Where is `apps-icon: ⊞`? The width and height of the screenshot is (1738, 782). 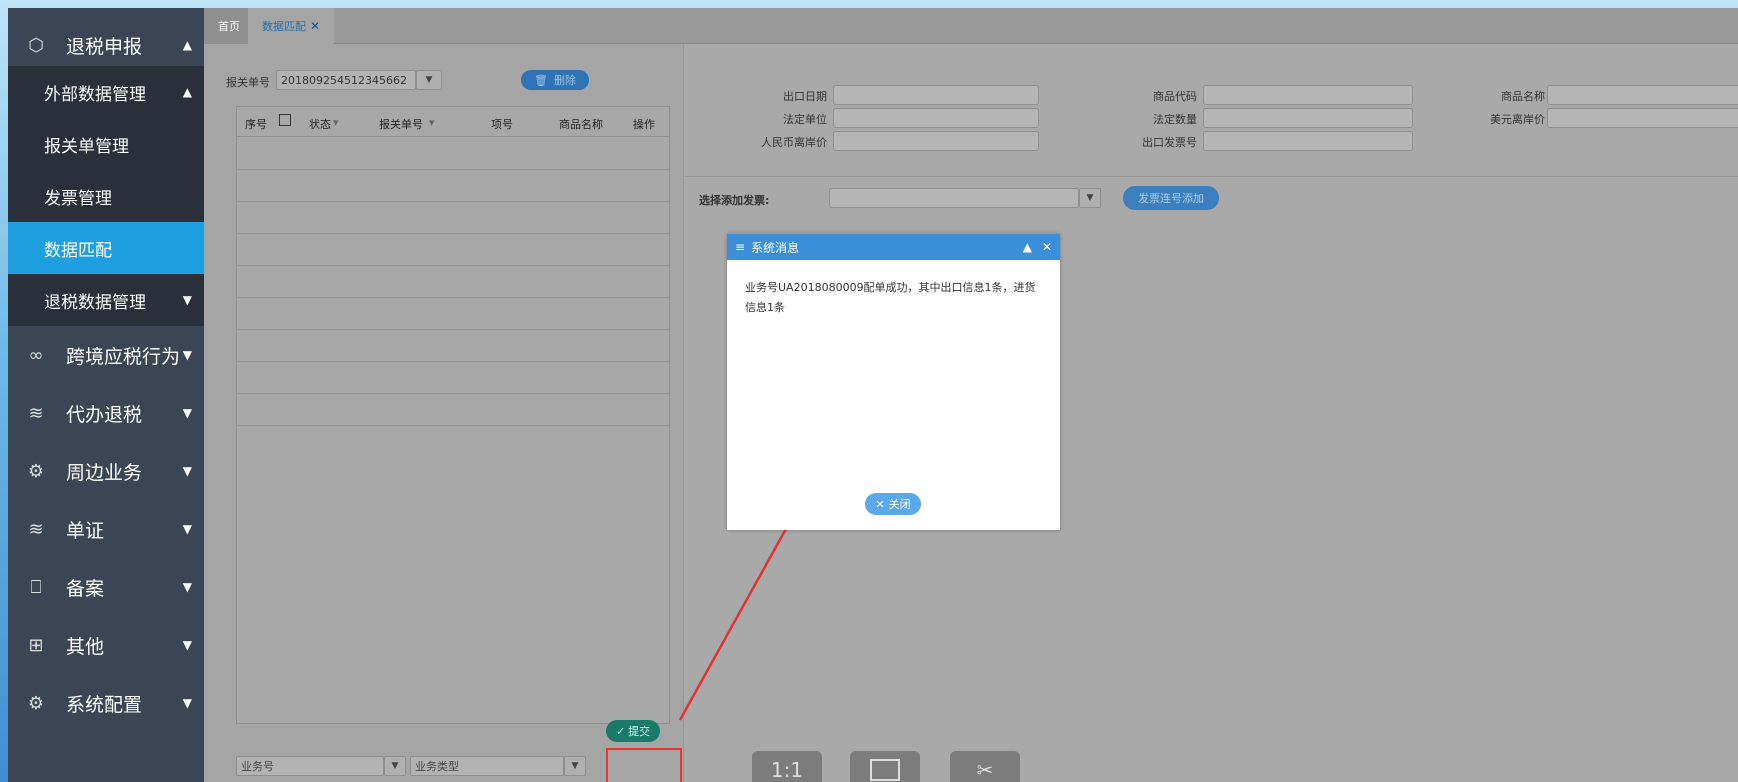
apps-icon: ⊞ is located at coordinates (36, 645).